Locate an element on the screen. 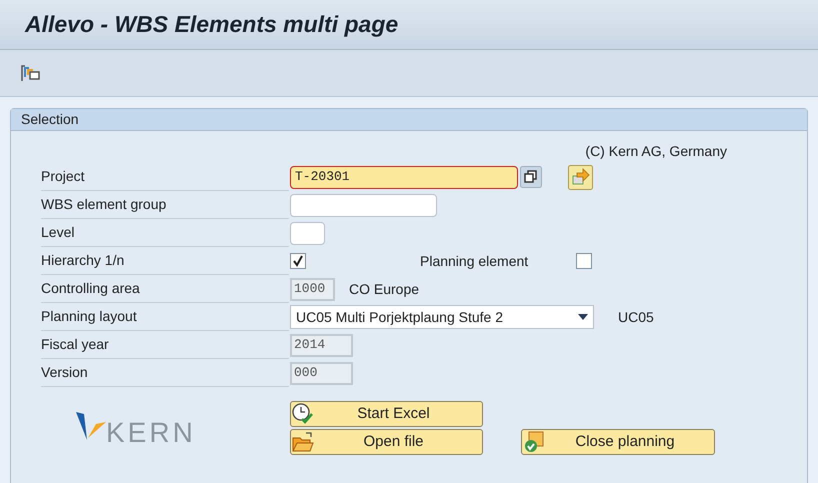 The image size is (818, 483). display-field: 000 is located at coordinates (321, 373).